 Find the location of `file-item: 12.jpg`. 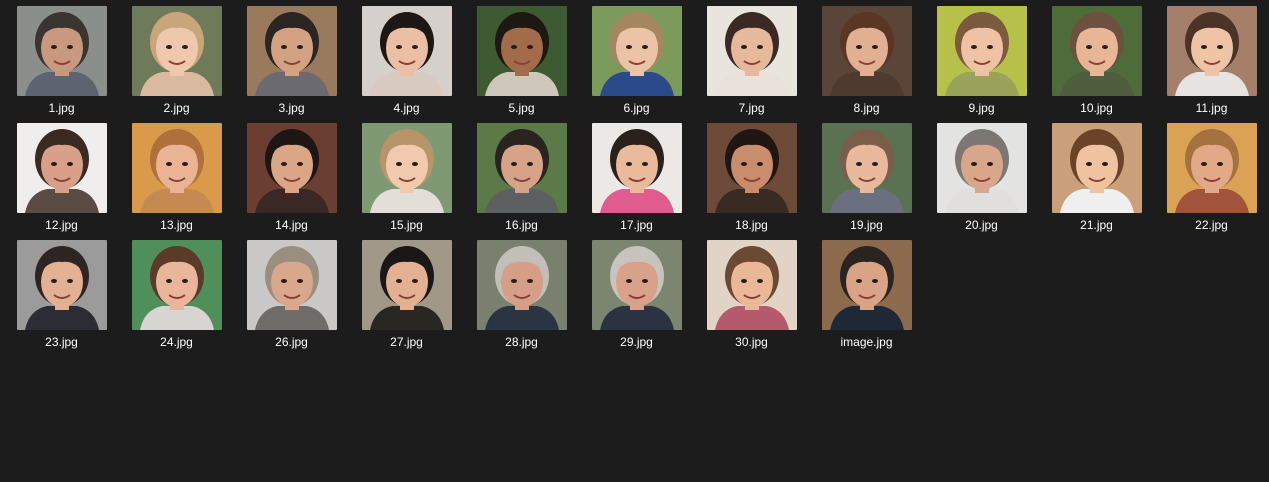

file-item: 12.jpg is located at coordinates (61, 181).